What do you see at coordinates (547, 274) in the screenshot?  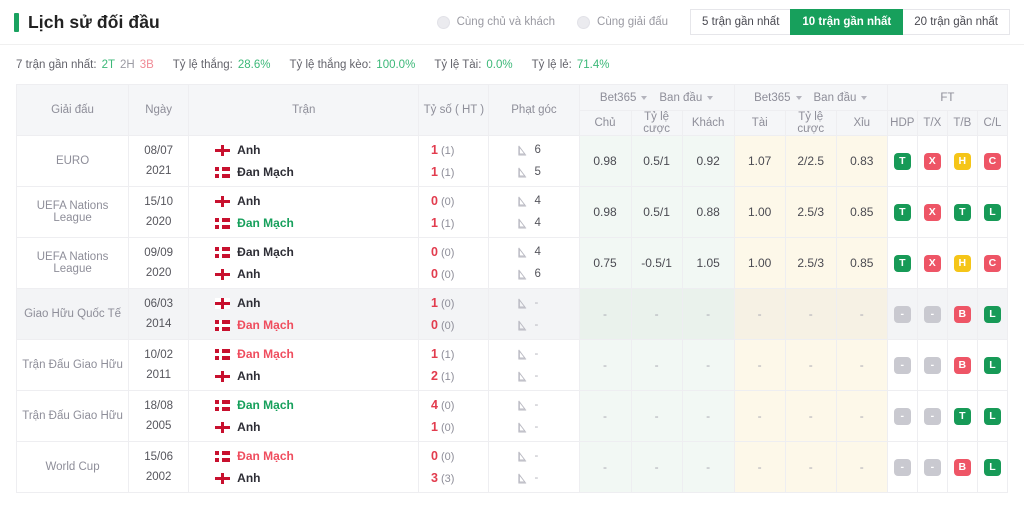 I see `away-corner-row: 6` at bounding box center [547, 274].